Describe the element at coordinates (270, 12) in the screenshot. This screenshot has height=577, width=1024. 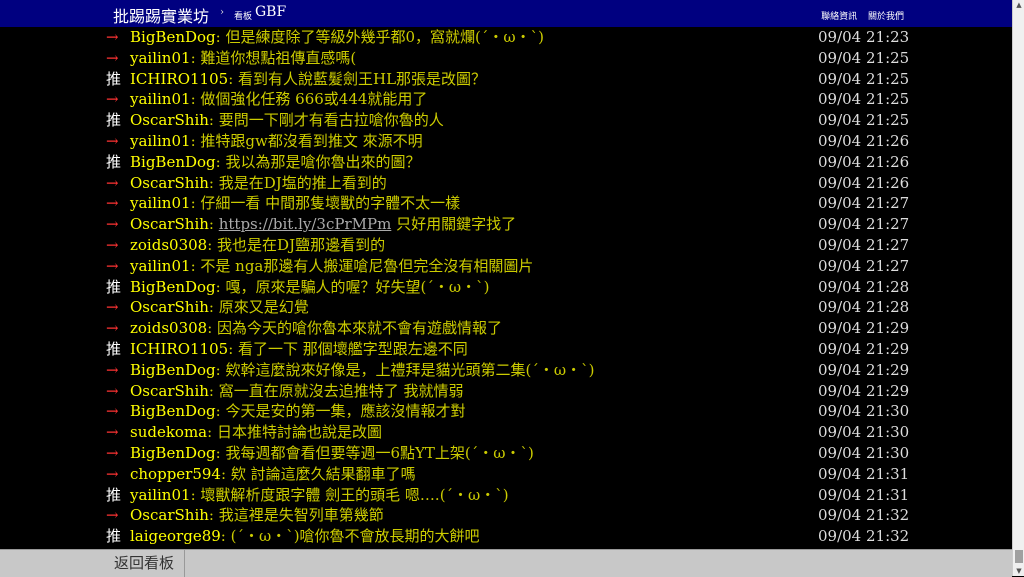
I see `board-name-link: GBF` at that location.